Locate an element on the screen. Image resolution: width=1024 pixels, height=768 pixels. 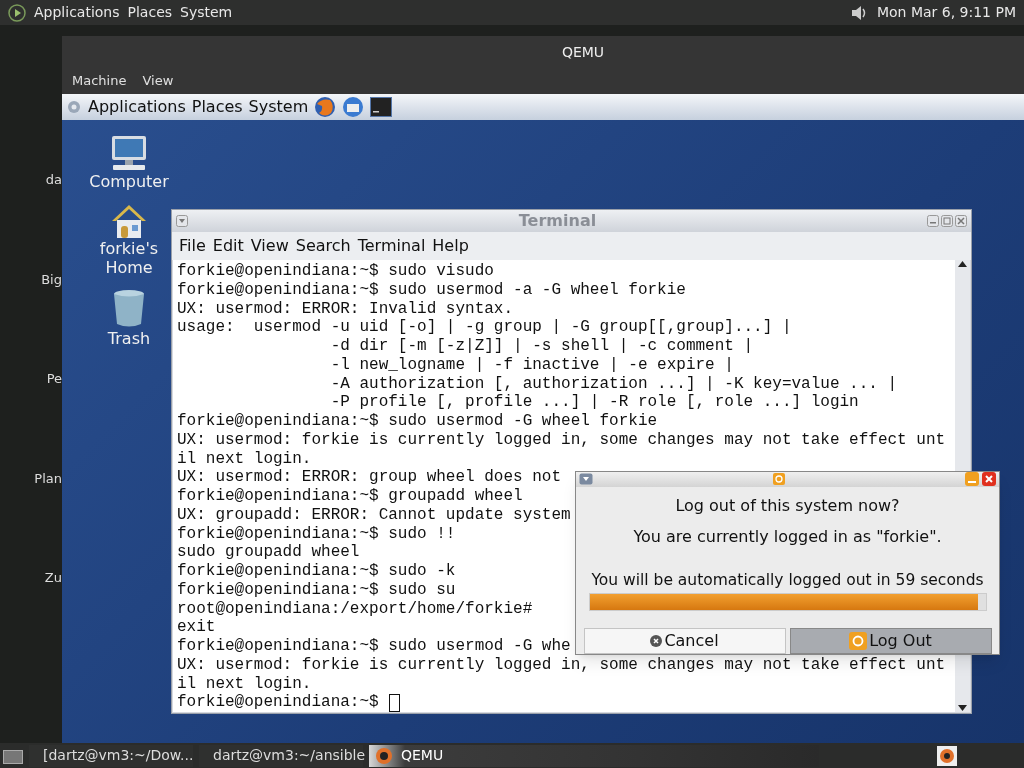
terminal-line: UX: usermod: ERROR: Invalid syntax. is located at coordinates (345, 309).